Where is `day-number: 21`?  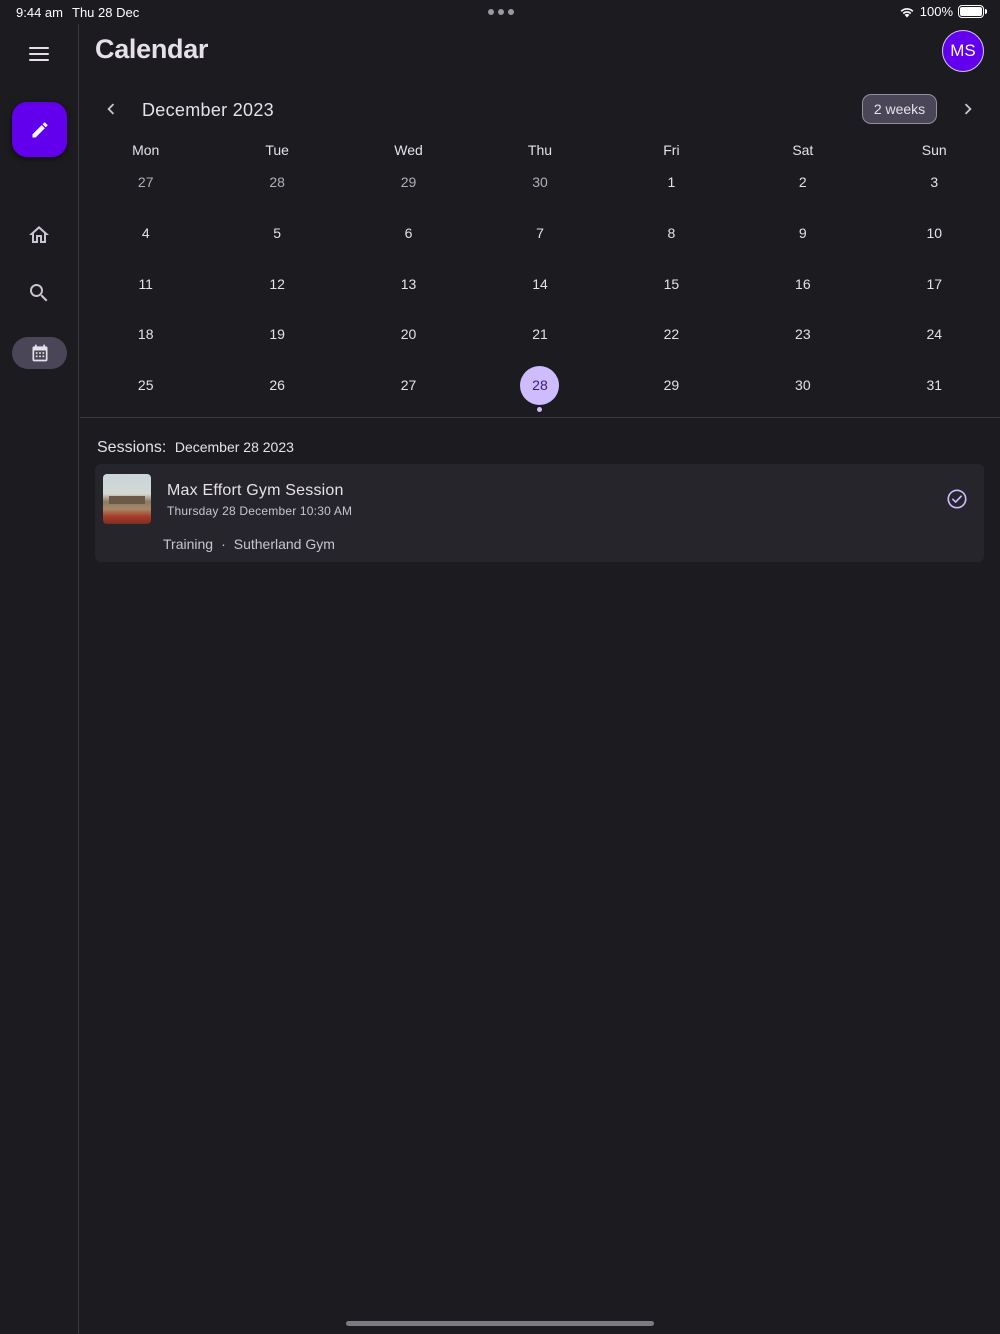
day-number: 21 is located at coordinates (540, 334).